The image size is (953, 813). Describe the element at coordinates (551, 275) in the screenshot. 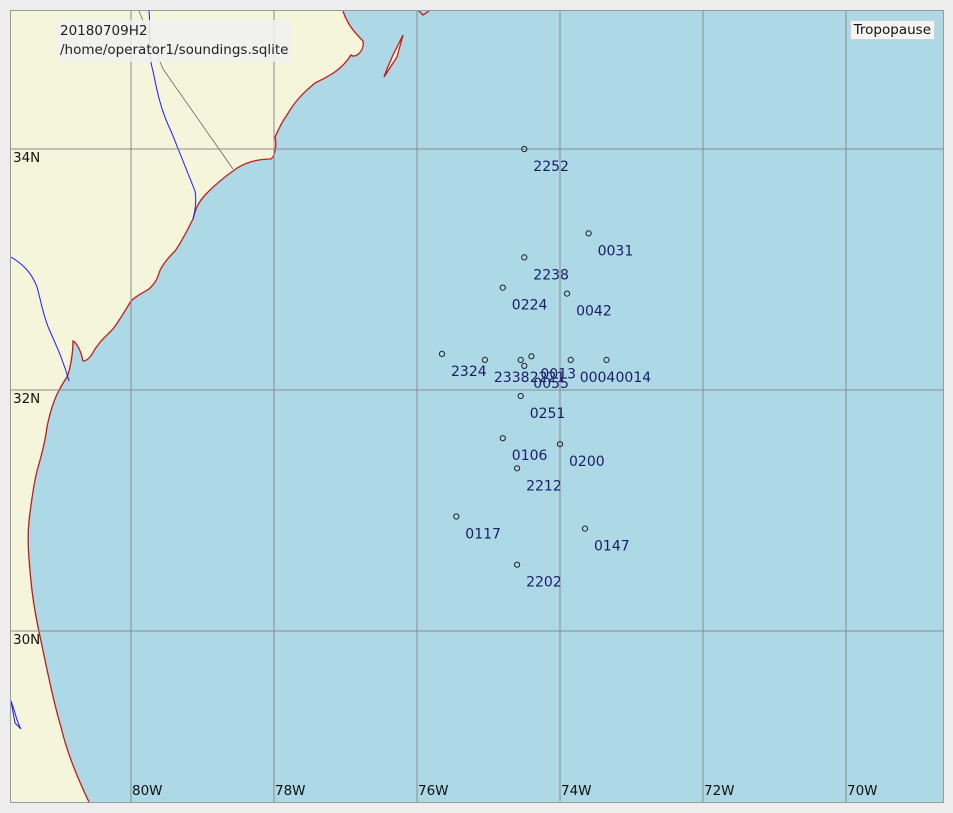

I see `station-label-2238: 2238` at that location.